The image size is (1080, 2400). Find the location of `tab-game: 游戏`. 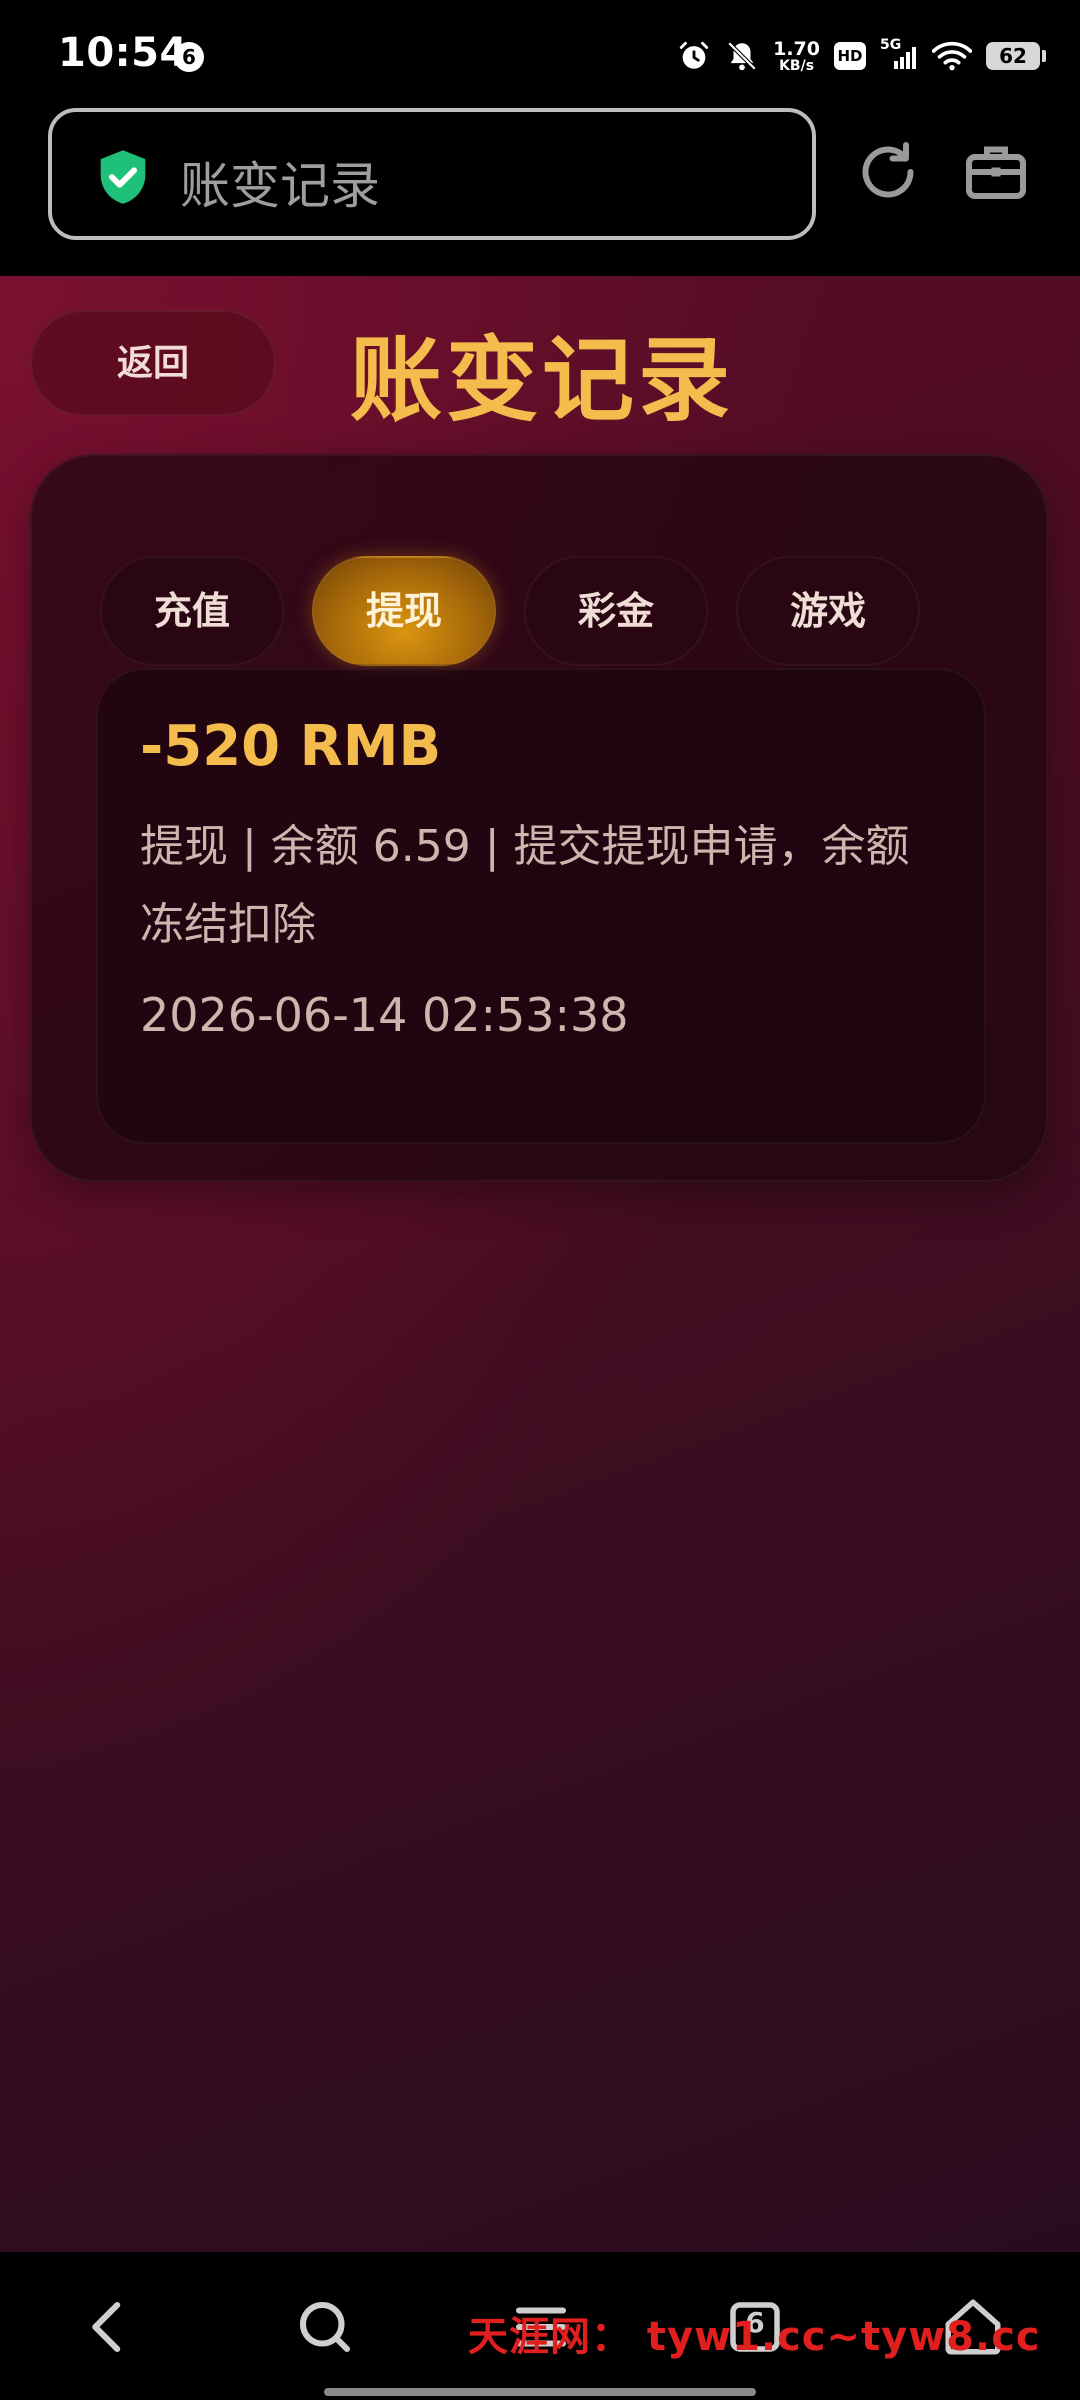

tab-game: 游戏 is located at coordinates (828, 611).